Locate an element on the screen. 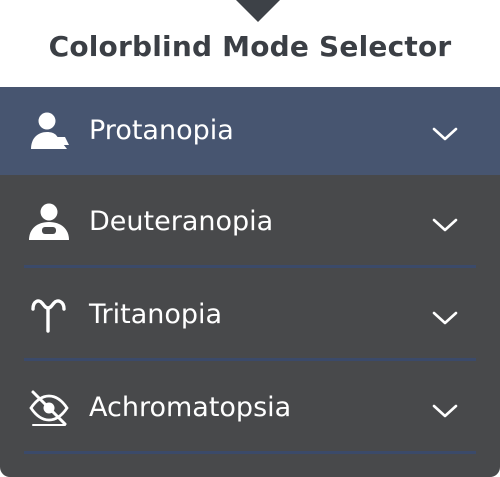 This screenshot has width=500, height=477. crossed-eye-icon is located at coordinates (49, 408).